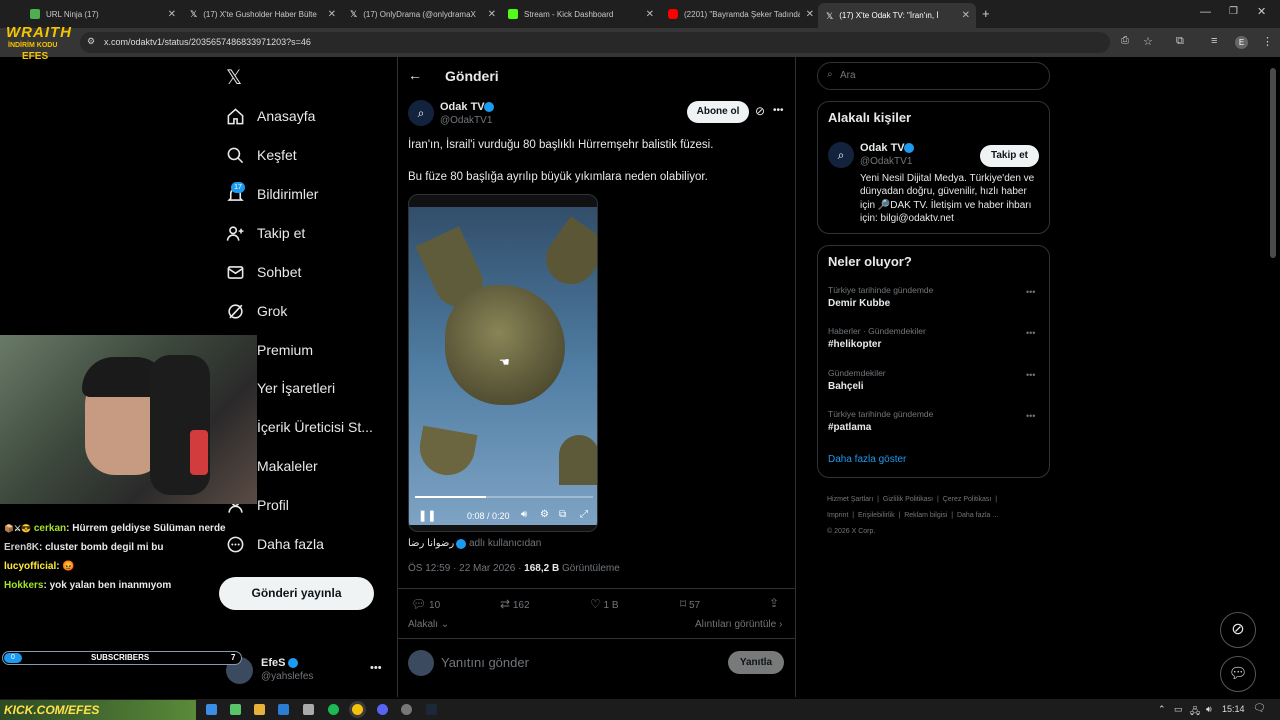 This screenshot has width=1280, height=720. I want to click on subscribe-button: Abone ol, so click(718, 112).